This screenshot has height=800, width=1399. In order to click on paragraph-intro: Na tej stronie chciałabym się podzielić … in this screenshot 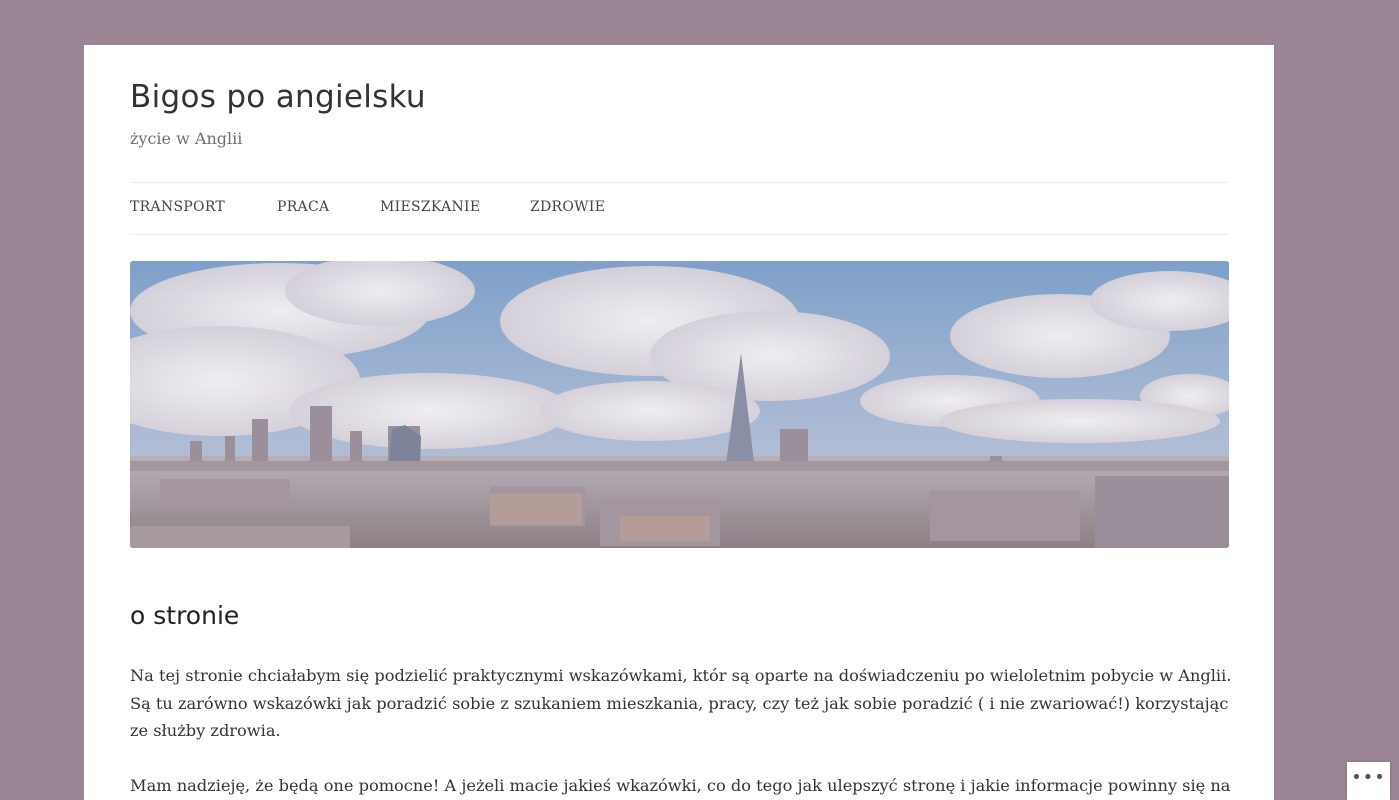, I will do `click(681, 703)`.